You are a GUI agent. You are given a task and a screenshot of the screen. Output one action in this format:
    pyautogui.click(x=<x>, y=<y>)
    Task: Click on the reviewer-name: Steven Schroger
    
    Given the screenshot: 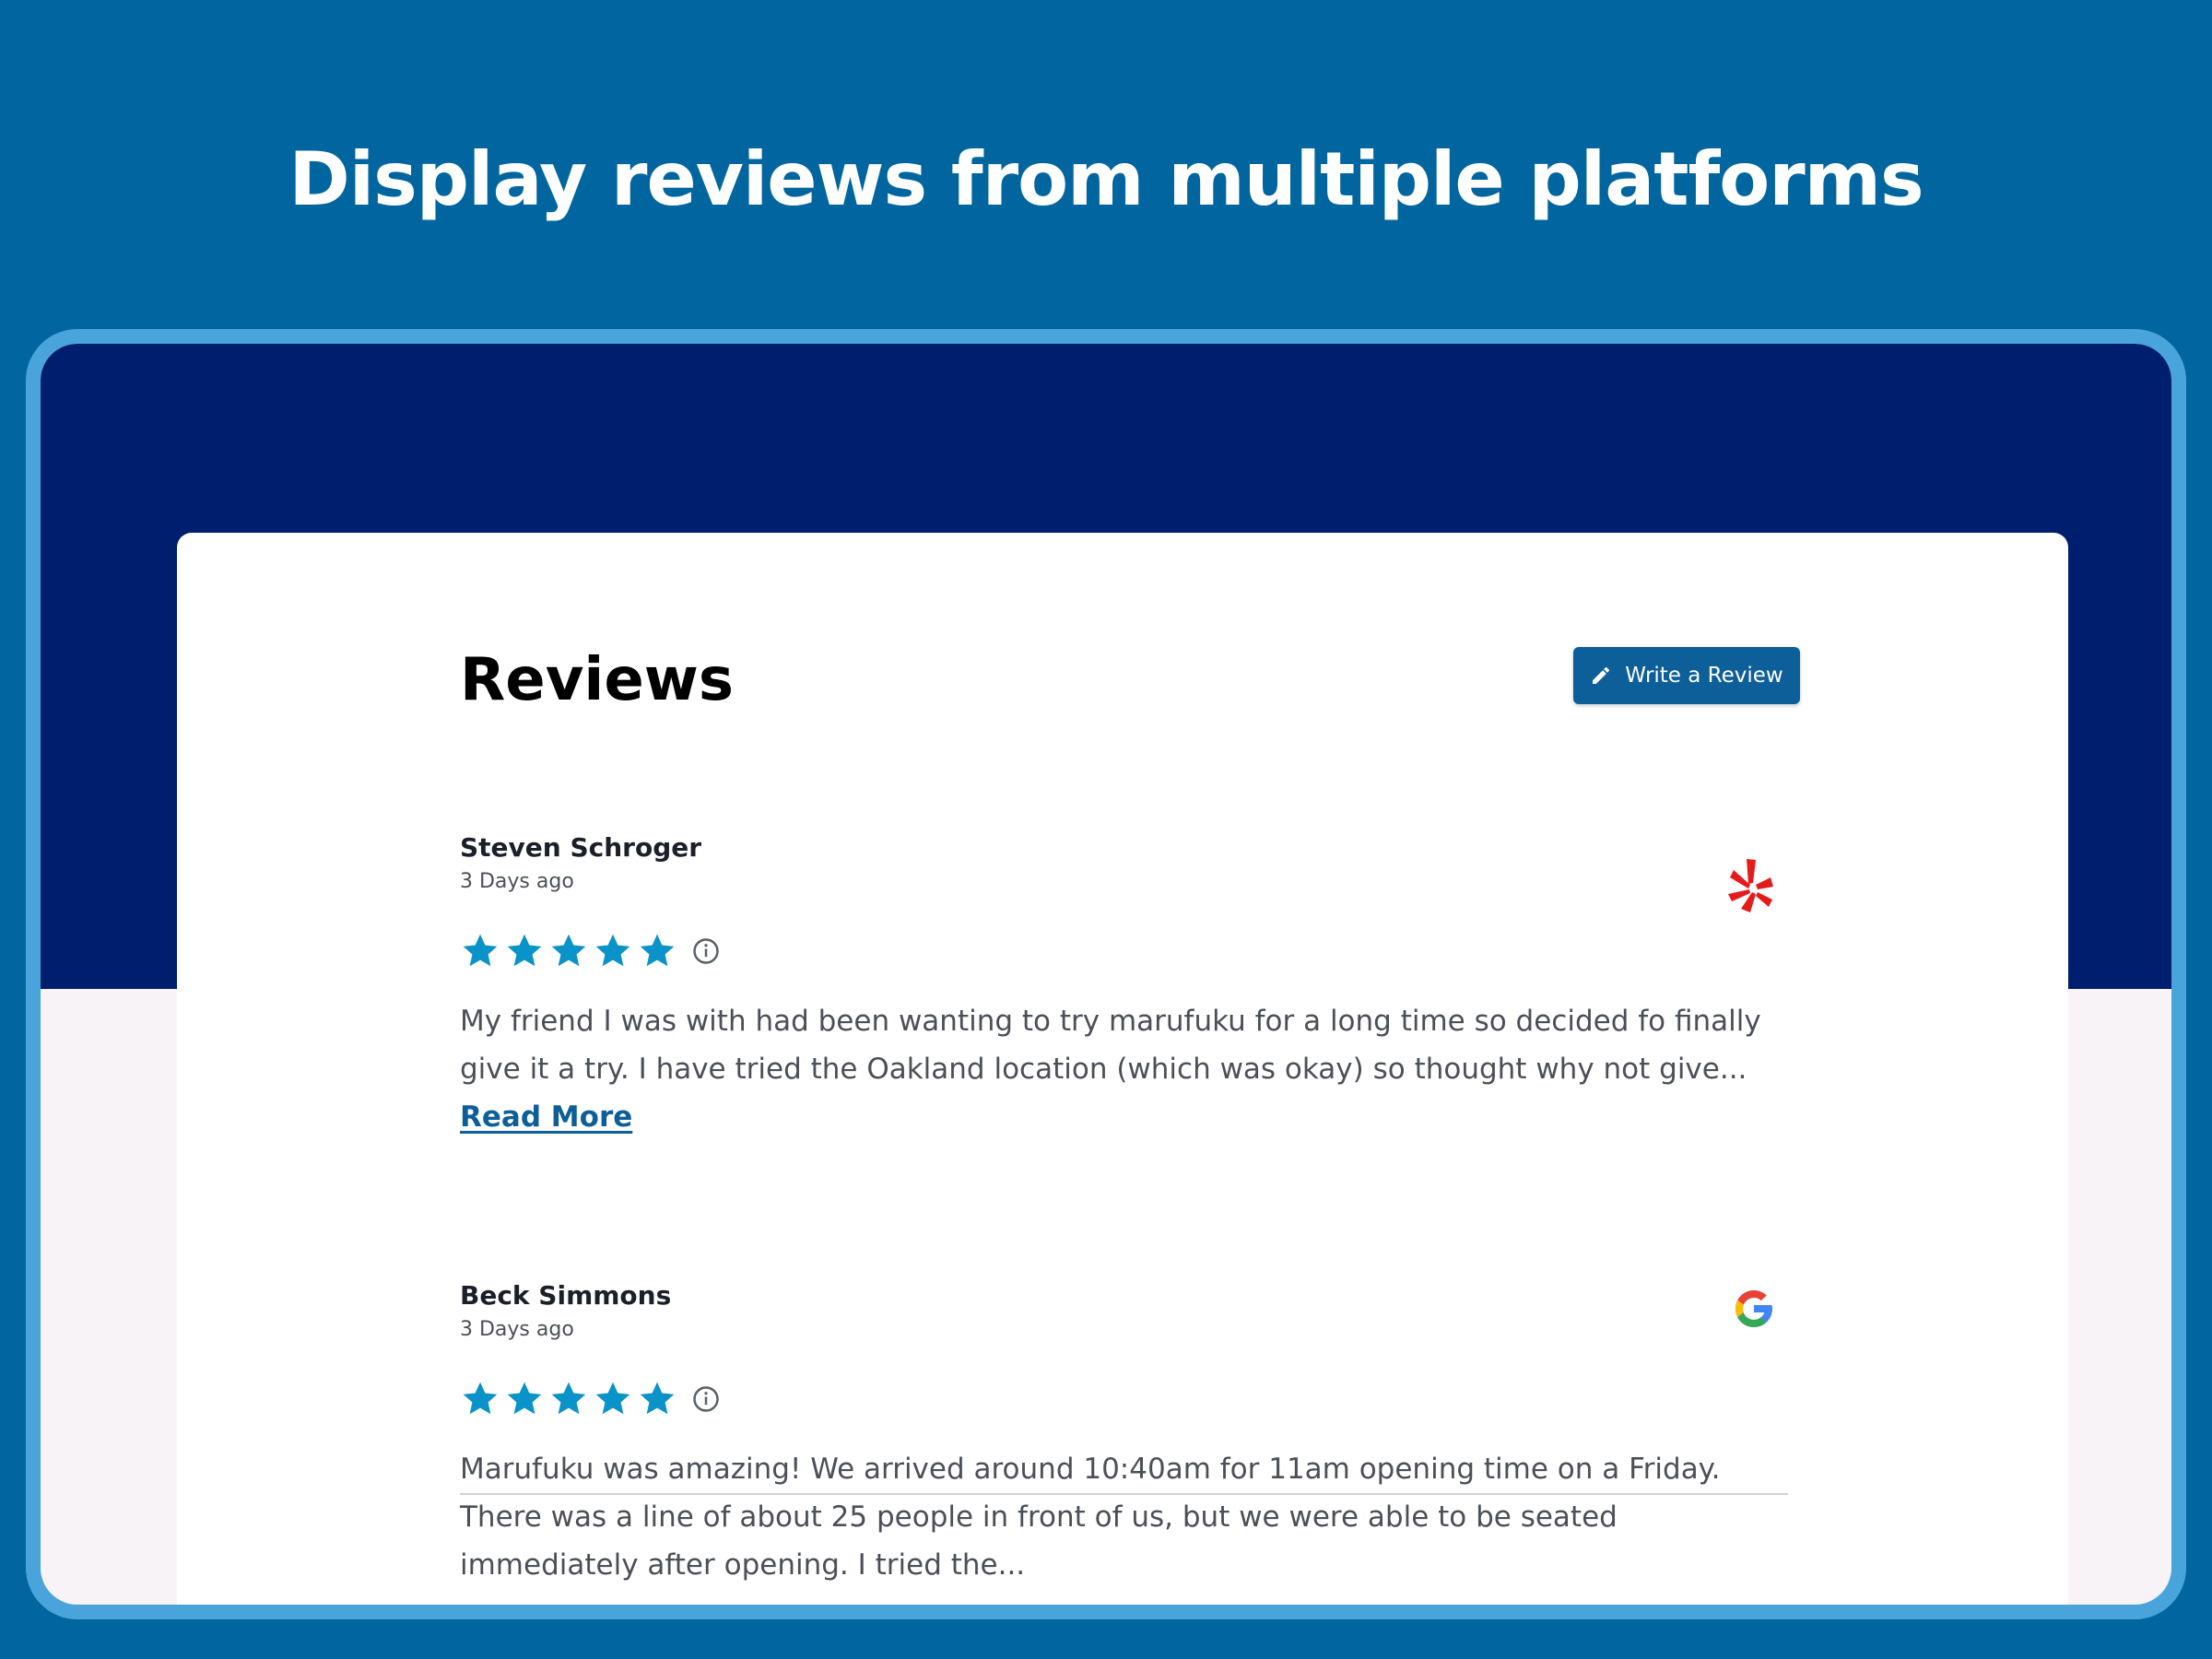 What is the action you would take?
    pyautogui.click(x=581, y=847)
    